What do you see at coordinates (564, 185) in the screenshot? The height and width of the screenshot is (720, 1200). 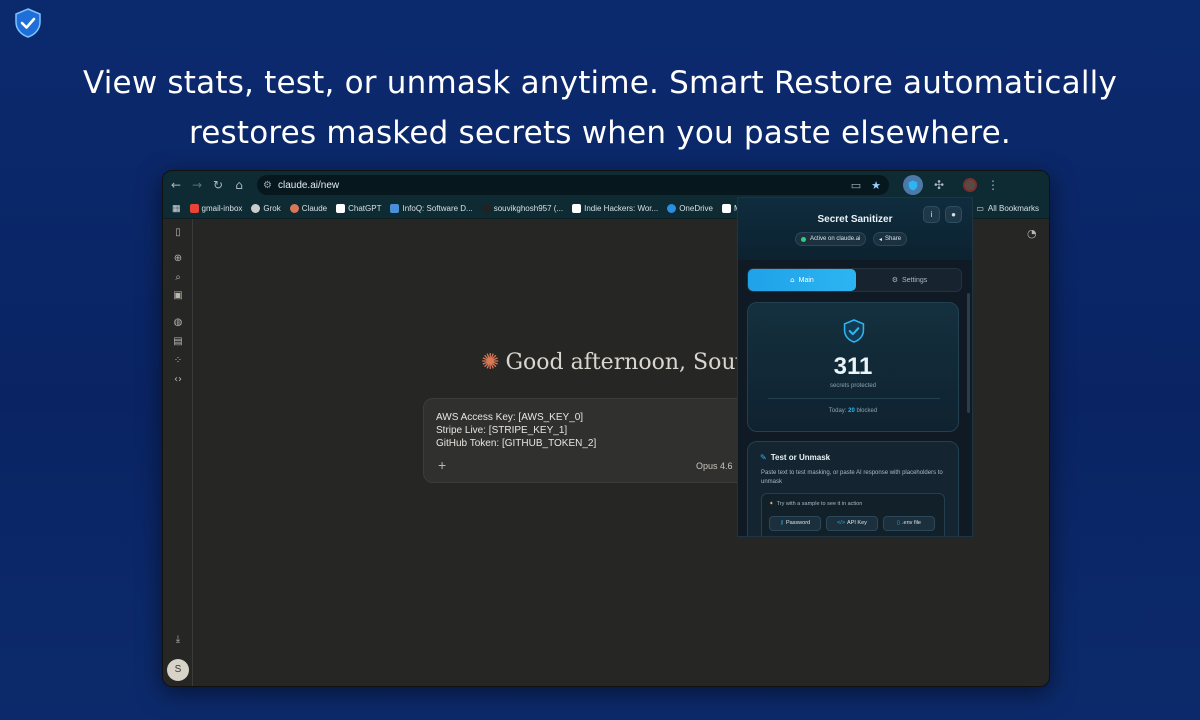 I see `url-text: claude.ai/new` at bounding box center [564, 185].